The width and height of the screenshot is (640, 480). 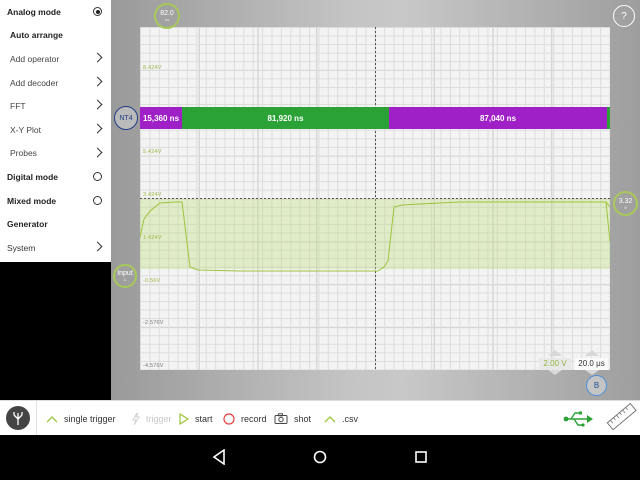 I want to click on trigger-label: trigger, so click(x=159, y=418).